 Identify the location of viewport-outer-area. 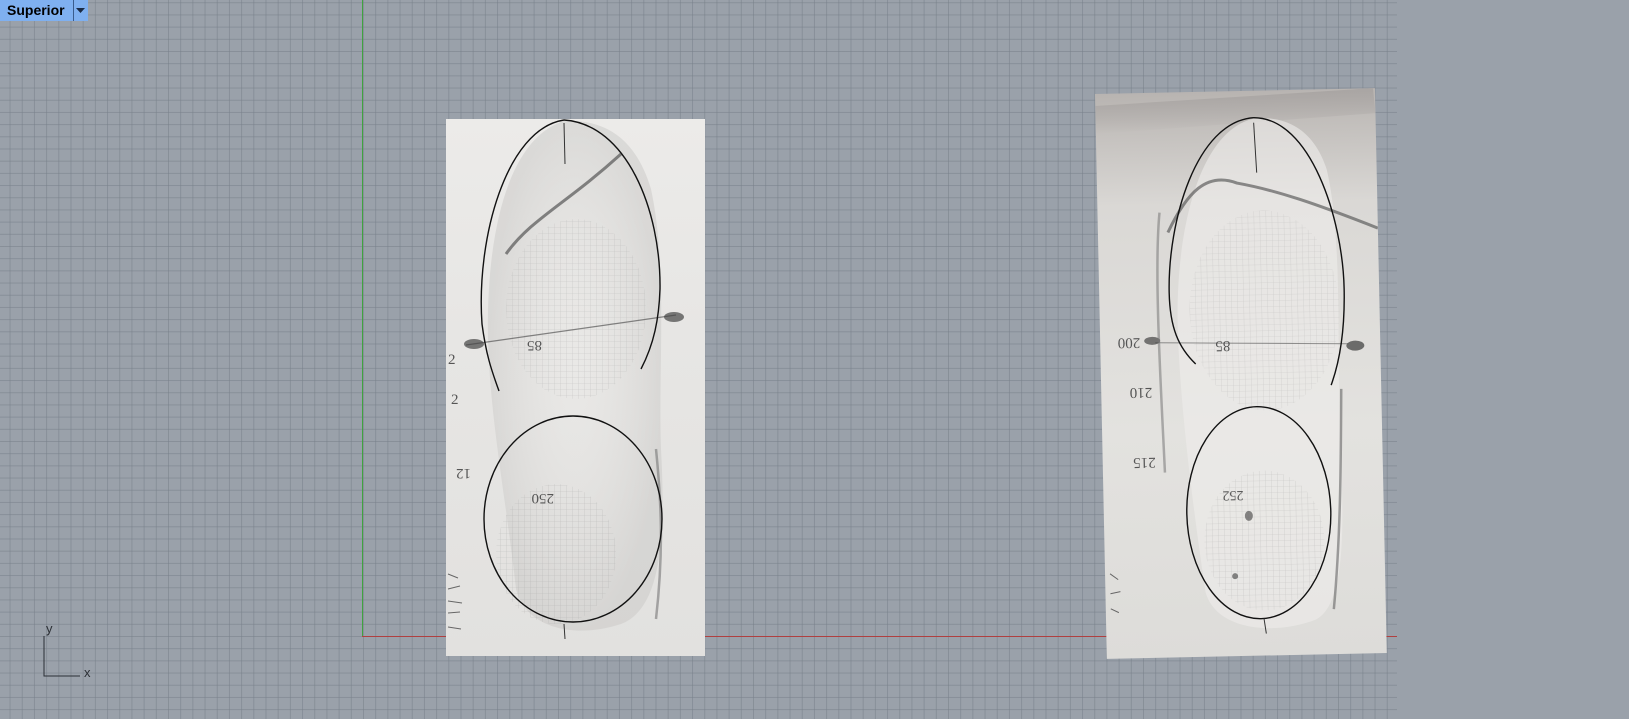
(1513, 359).